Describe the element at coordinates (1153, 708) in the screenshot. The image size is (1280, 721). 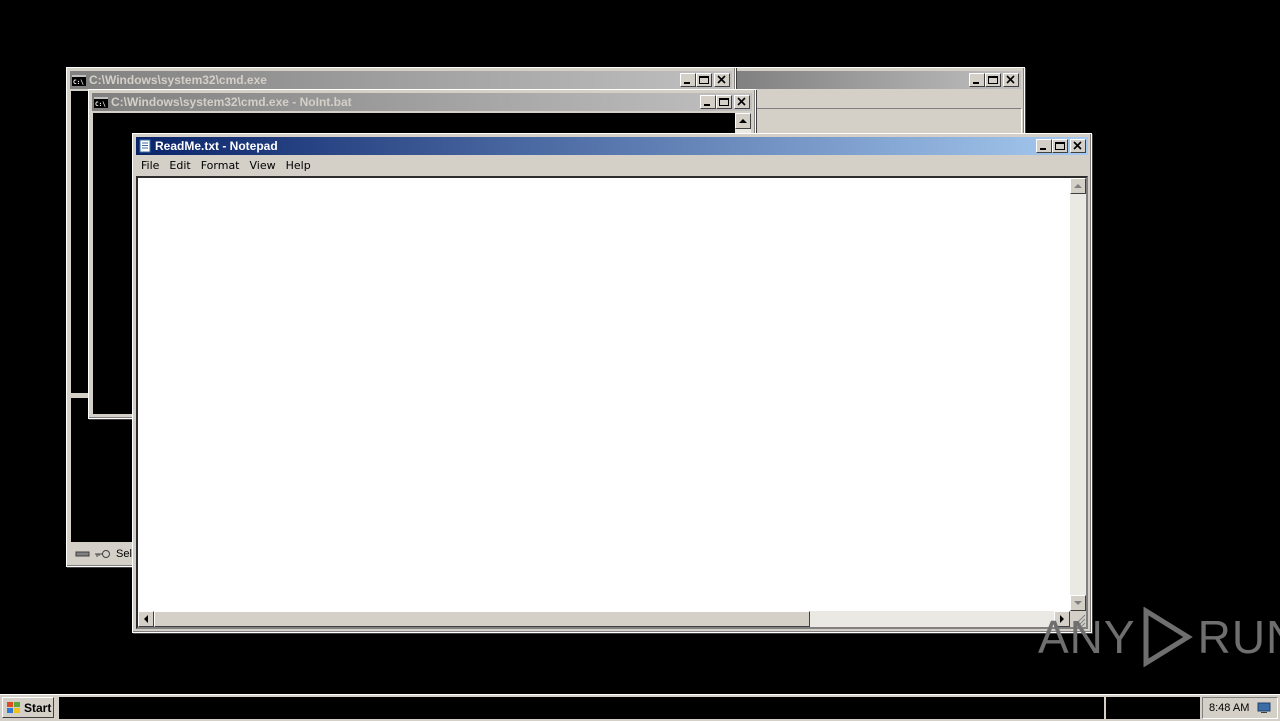
I see `taskbar-extra-area` at that location.